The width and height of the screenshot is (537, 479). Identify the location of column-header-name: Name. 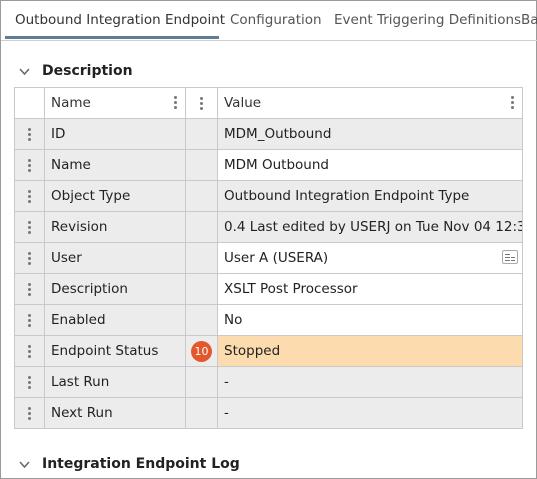
(115, 103).